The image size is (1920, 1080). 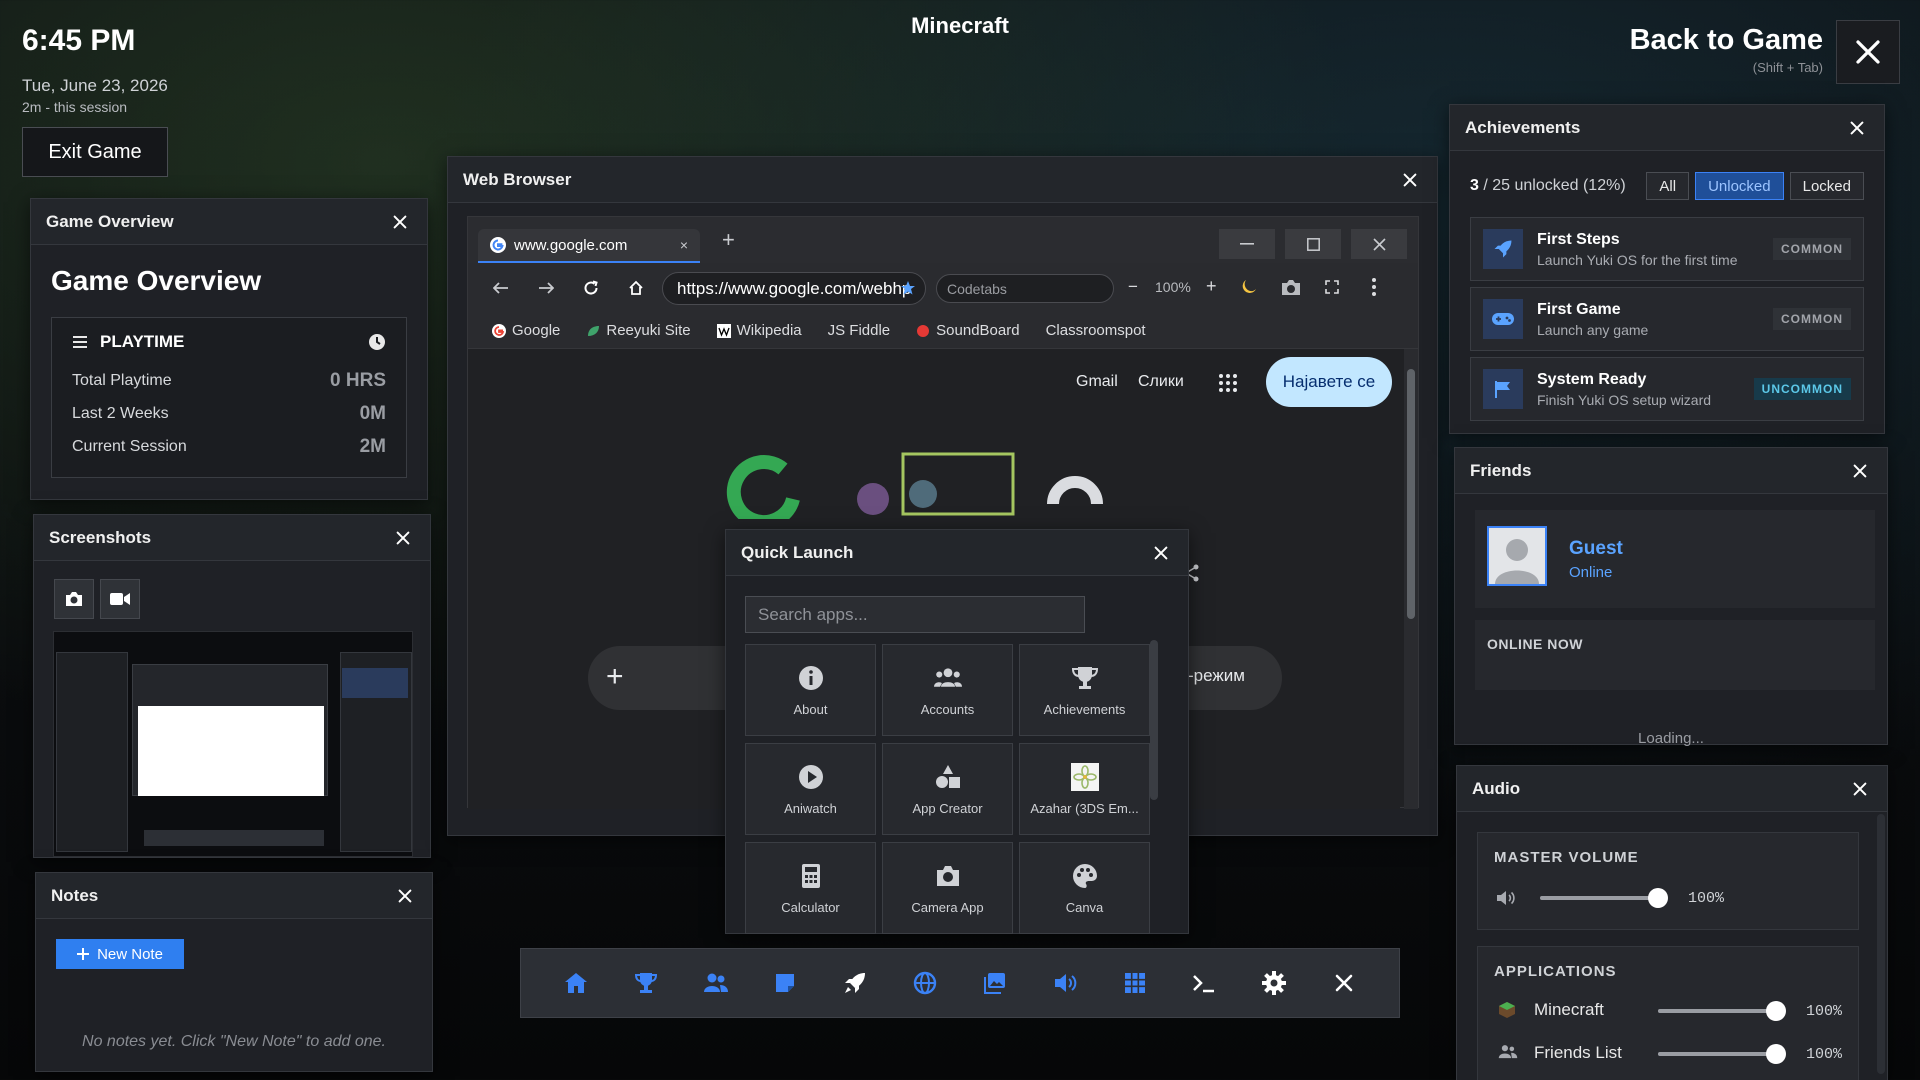 I want to click on window-close-button, so click(x=1379, y=244).